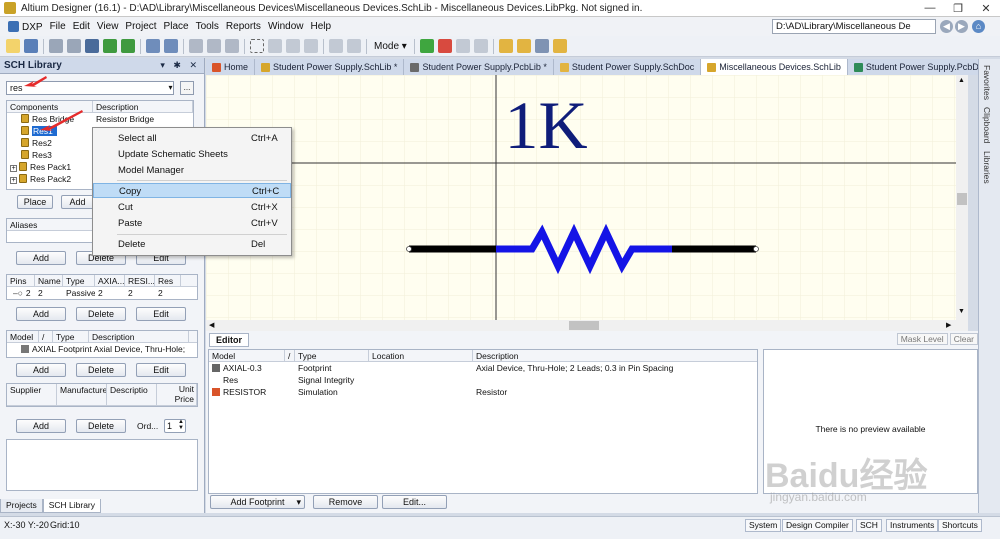  What do you see at coordinates (72, 506) in the screenshot?
I see `tab-sch-library: SCH Library` at bounding box center [72, 506].